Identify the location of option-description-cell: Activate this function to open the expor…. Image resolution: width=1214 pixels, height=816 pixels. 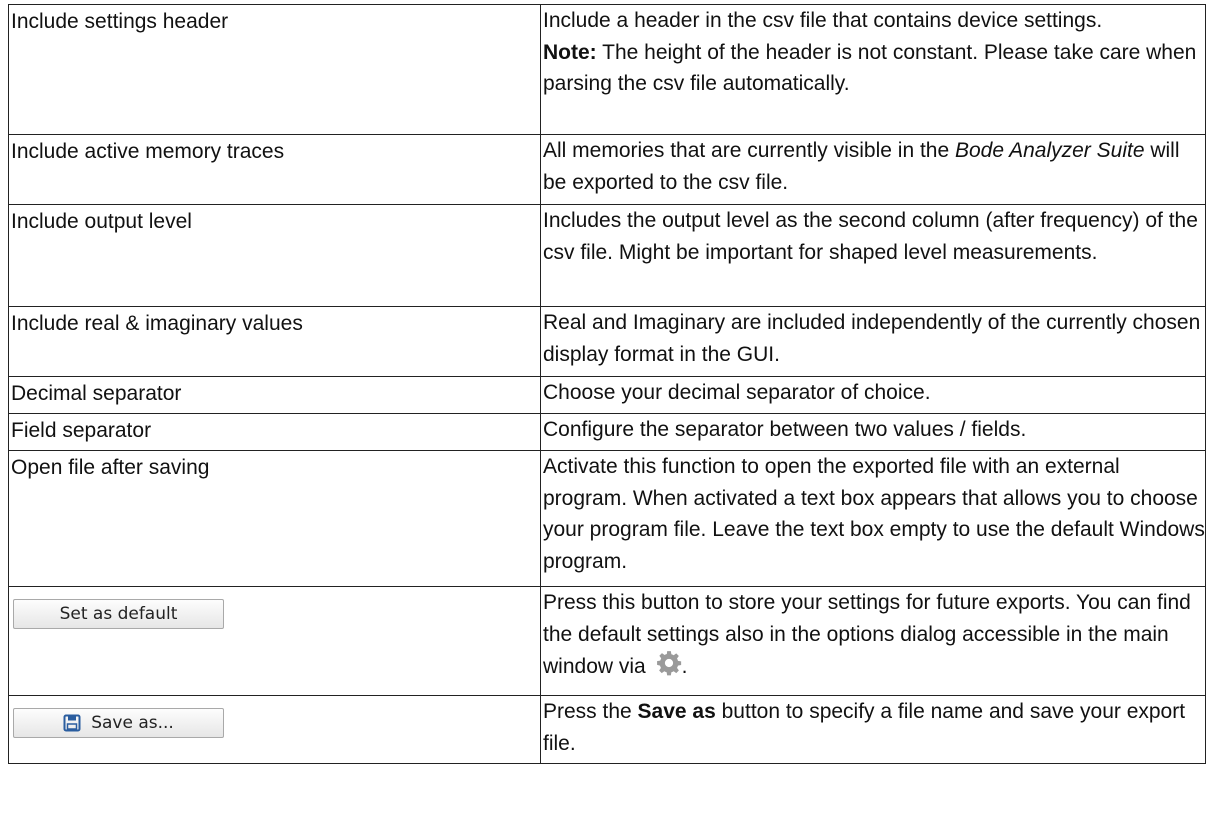
(873, 518).